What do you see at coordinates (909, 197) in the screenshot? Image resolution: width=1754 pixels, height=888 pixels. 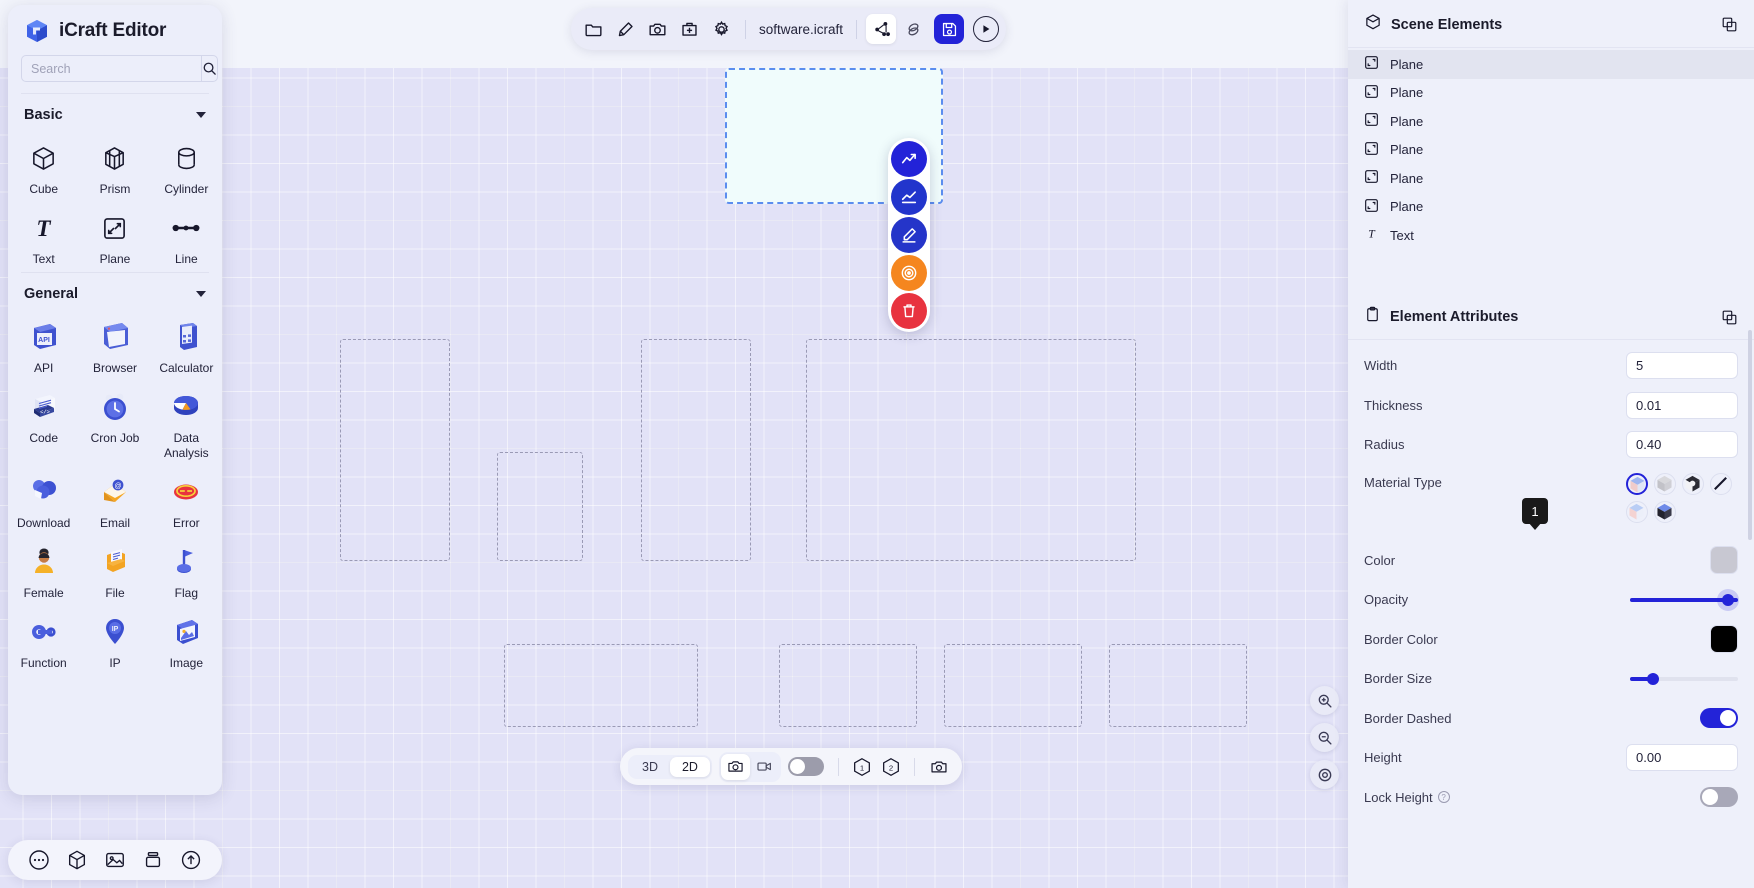 I see `chart-line-button` at bounding box center [909, 197].